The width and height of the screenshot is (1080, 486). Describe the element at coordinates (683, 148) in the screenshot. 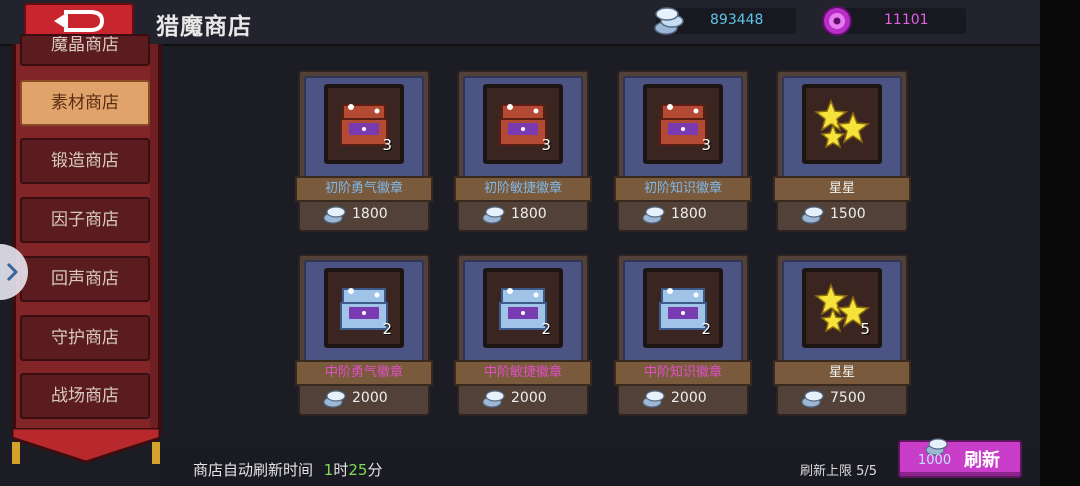

I see `shop-item-card: 3 初阶知识徽章 1800` at that location.